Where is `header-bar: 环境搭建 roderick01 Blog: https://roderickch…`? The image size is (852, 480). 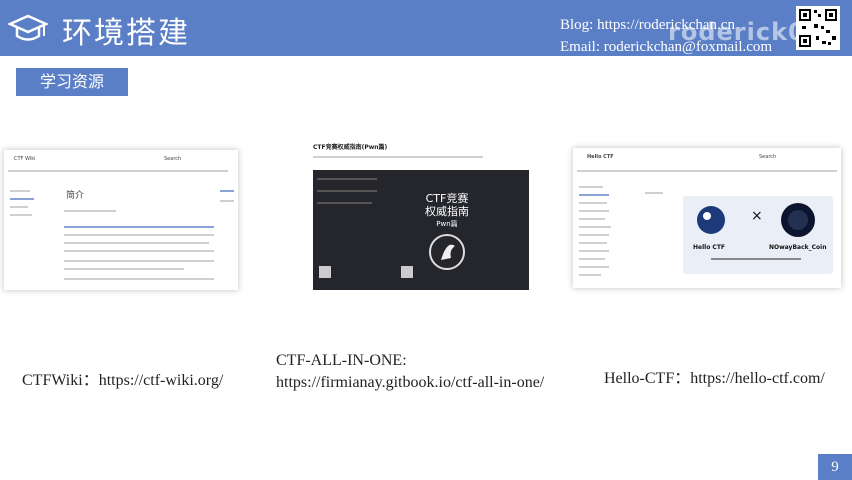 header-bar: 环境搭建 roderick01 Blog: https://roderickch… is located at coordinates (426, 28).